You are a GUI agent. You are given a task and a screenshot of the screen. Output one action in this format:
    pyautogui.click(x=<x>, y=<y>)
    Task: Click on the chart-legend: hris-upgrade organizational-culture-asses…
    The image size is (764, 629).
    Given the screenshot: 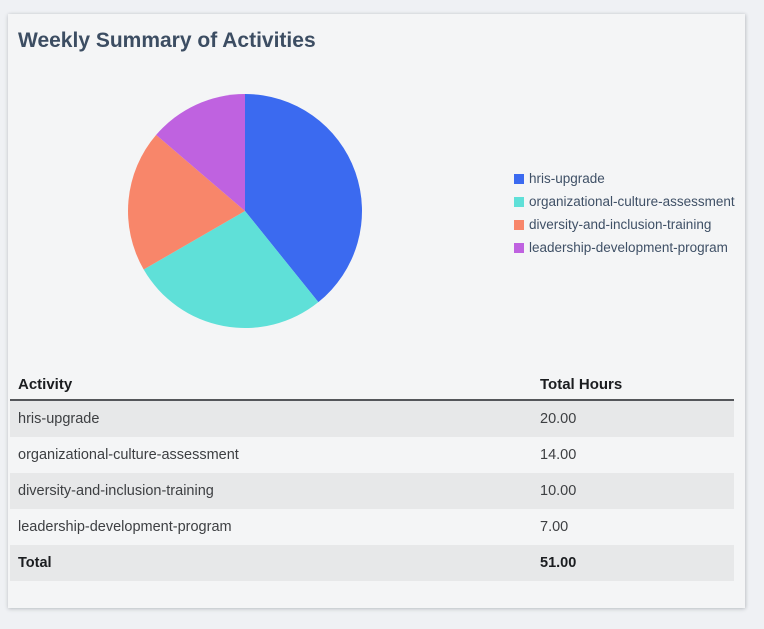 What is the action you would take?
    pyautogui.click(x=624, y=213)
    